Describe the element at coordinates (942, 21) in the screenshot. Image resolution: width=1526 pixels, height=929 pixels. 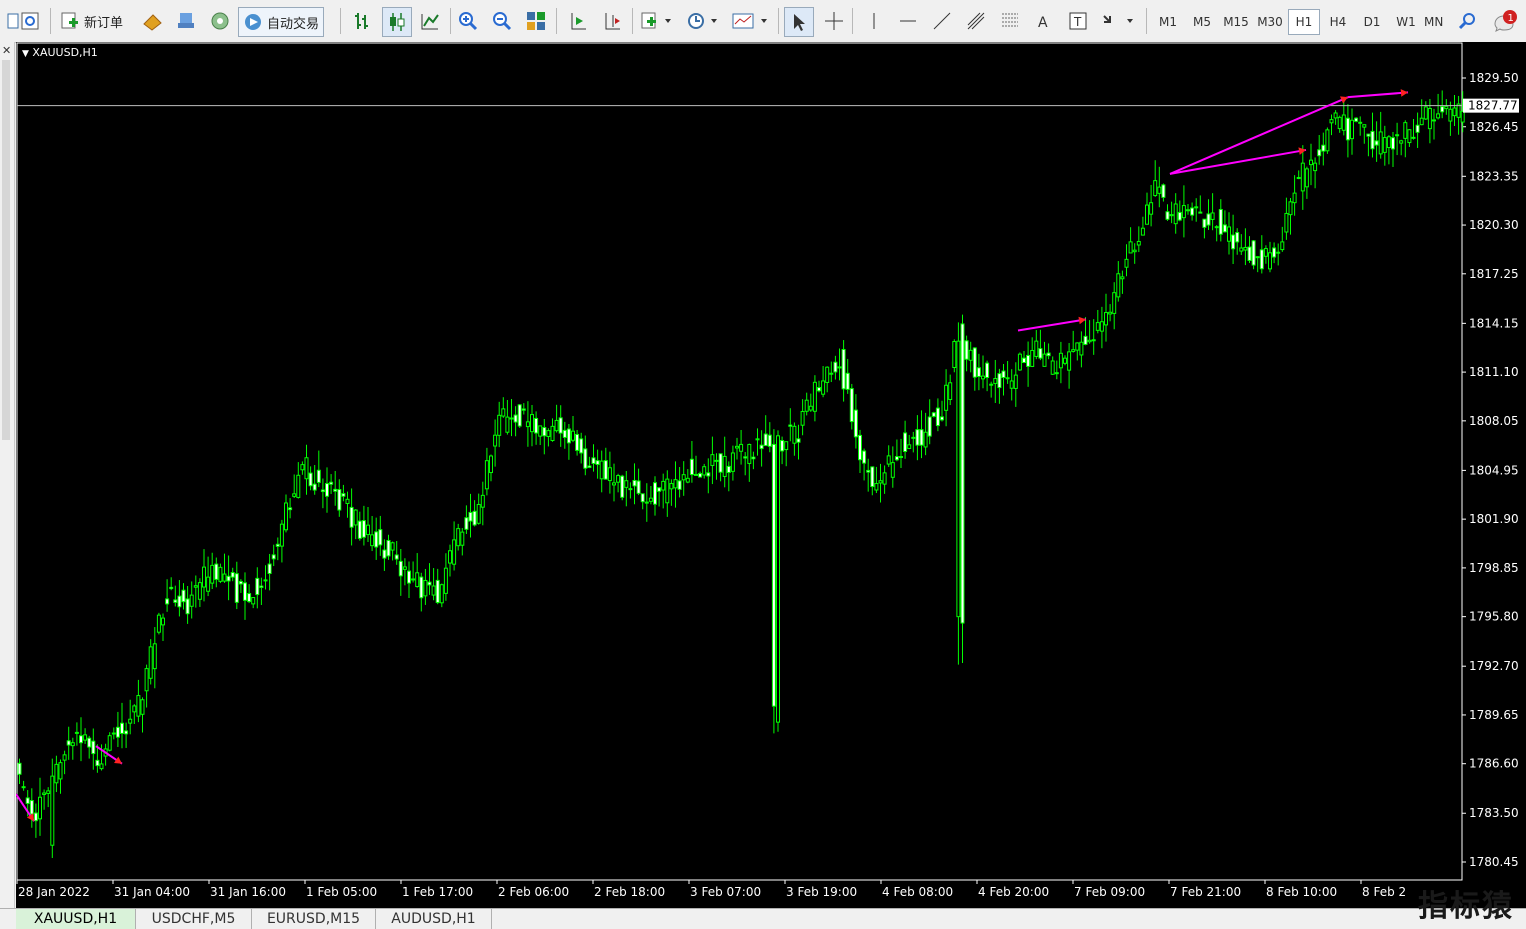
I see `trendline-icon` at that location.